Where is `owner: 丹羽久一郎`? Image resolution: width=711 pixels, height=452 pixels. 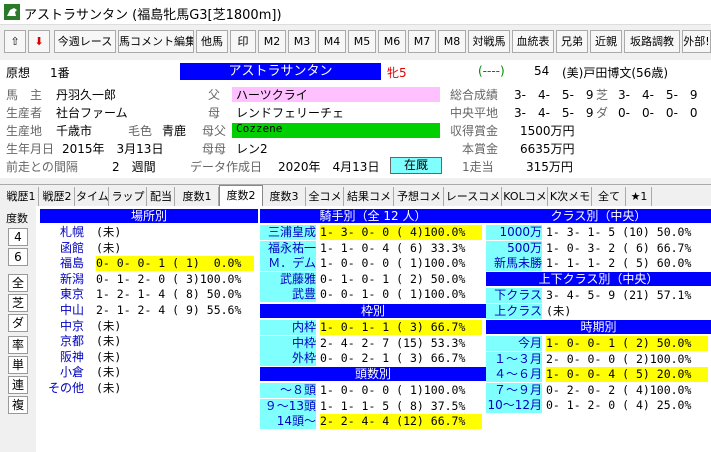 owner: 丹羽久一郎 is located at coordinates (86, 95).